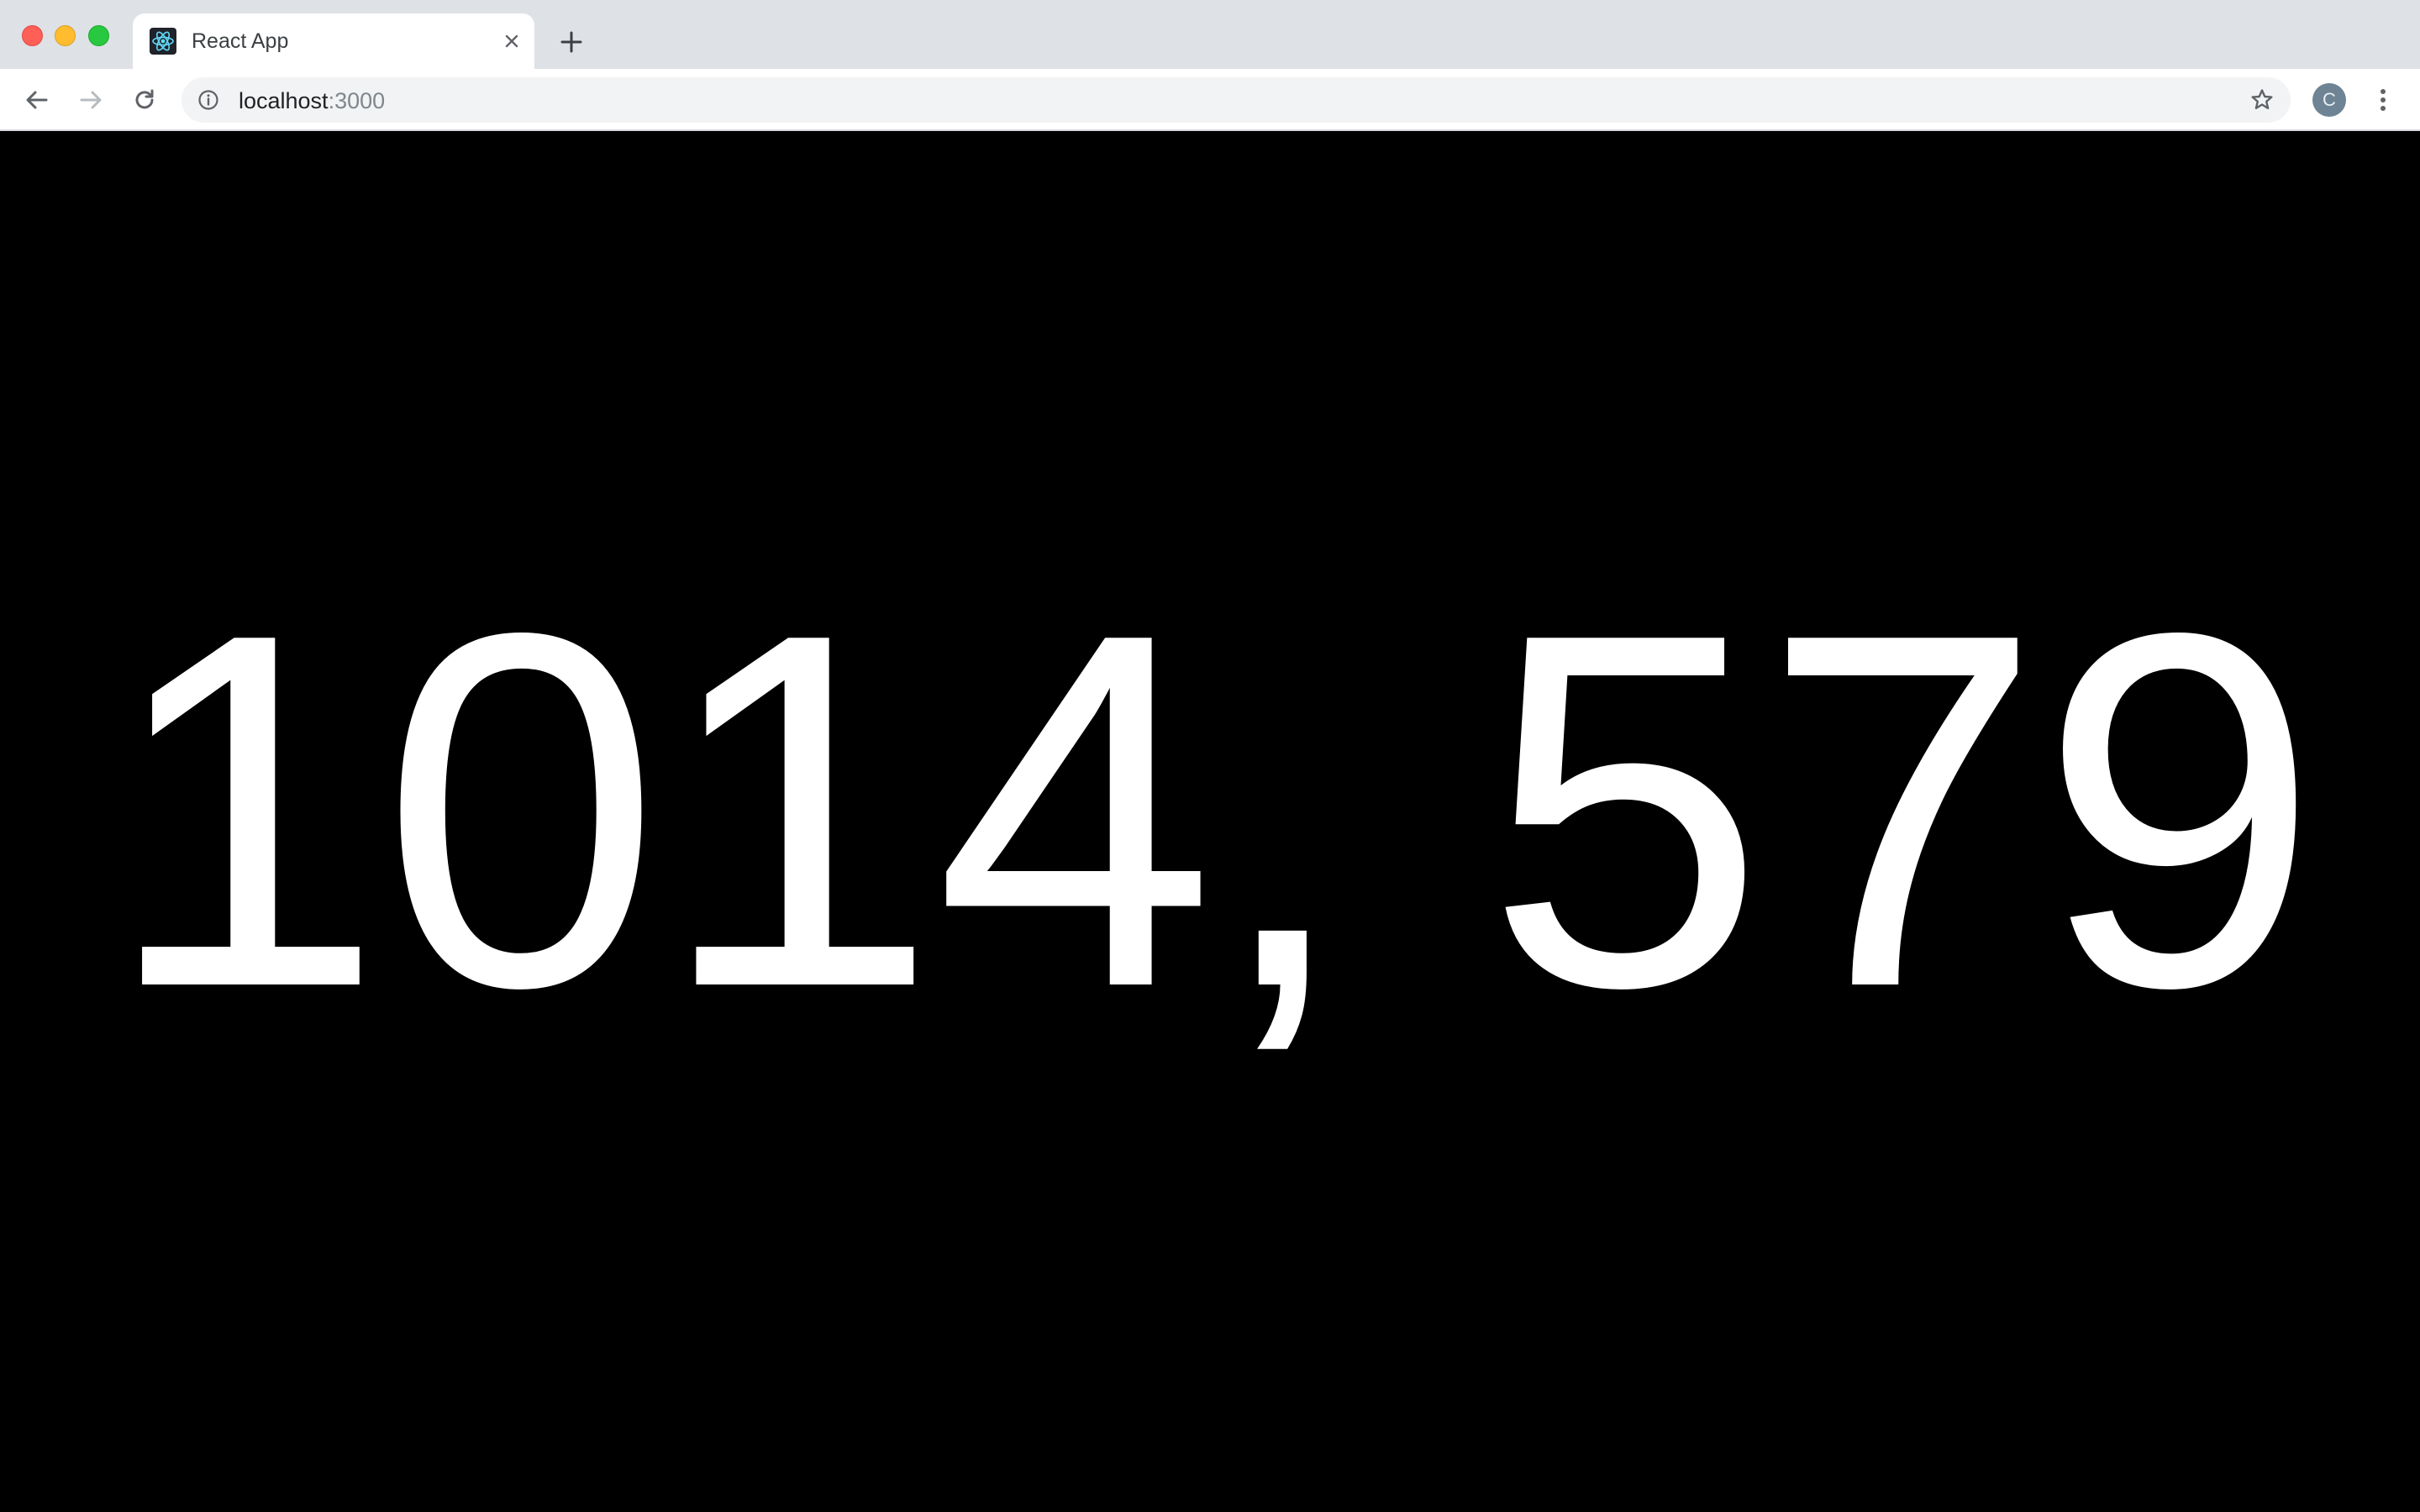 The image size is (2420, 1512). I want to click on address-port: :3000, so click(357, 100).